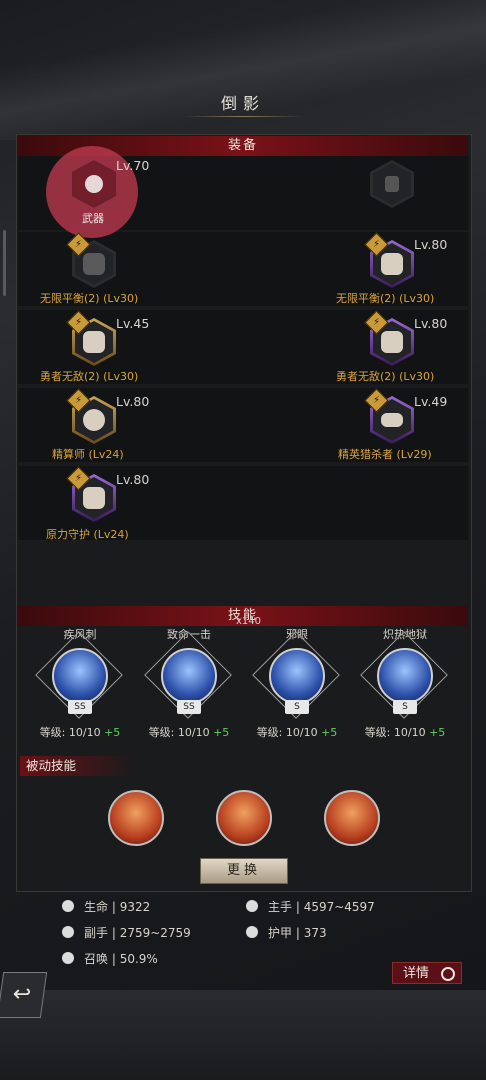 This screenshot has height=1080, width=486. What do you see at coordinates (110, 958) in the screenshot?
I see `stat-summon: 召唤 | 50.9%` at bounding box center [110, 958].